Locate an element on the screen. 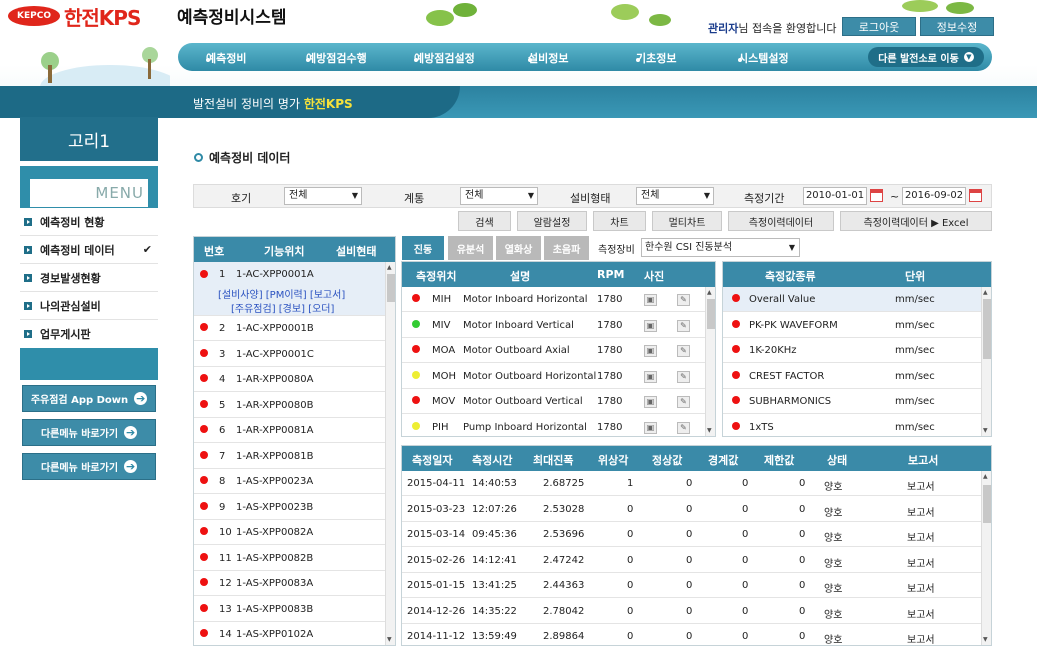 Image resolution: width=1037 pixels, height=650 pixels. list-item: MOV Motor Outboard Vertical 1780 ▣ ✎ is located at coordinates (553, 401).